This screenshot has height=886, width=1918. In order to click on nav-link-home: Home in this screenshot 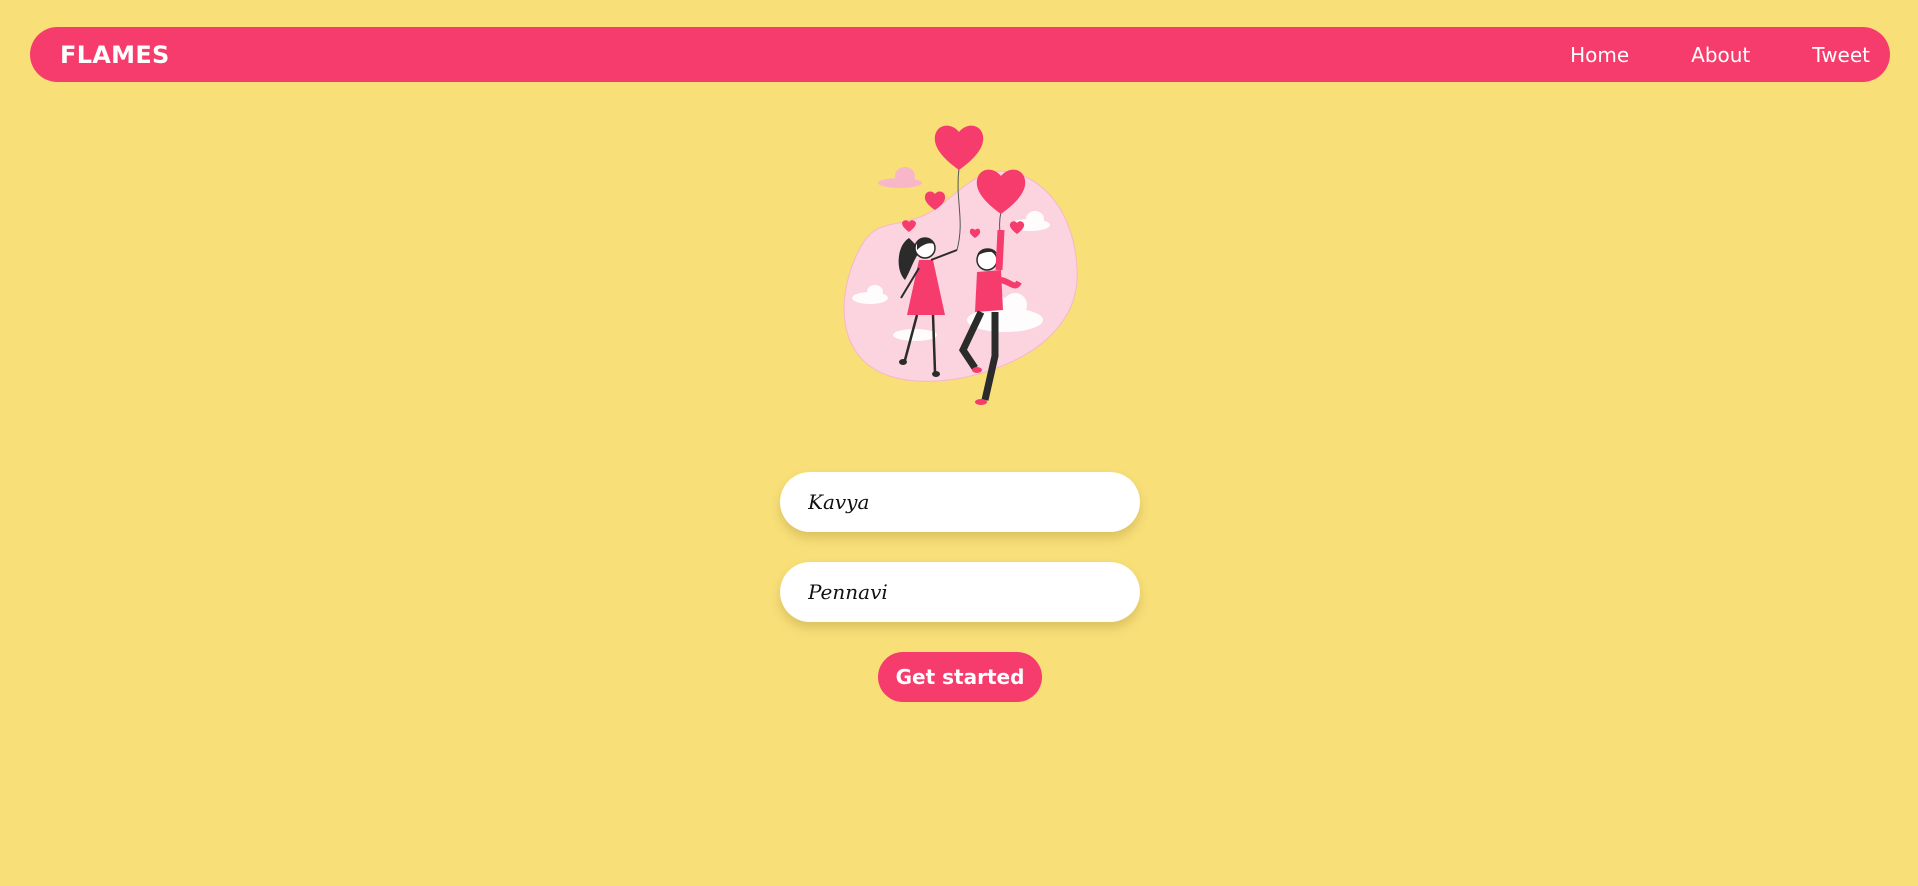, I will do `click(1599, 55)`.